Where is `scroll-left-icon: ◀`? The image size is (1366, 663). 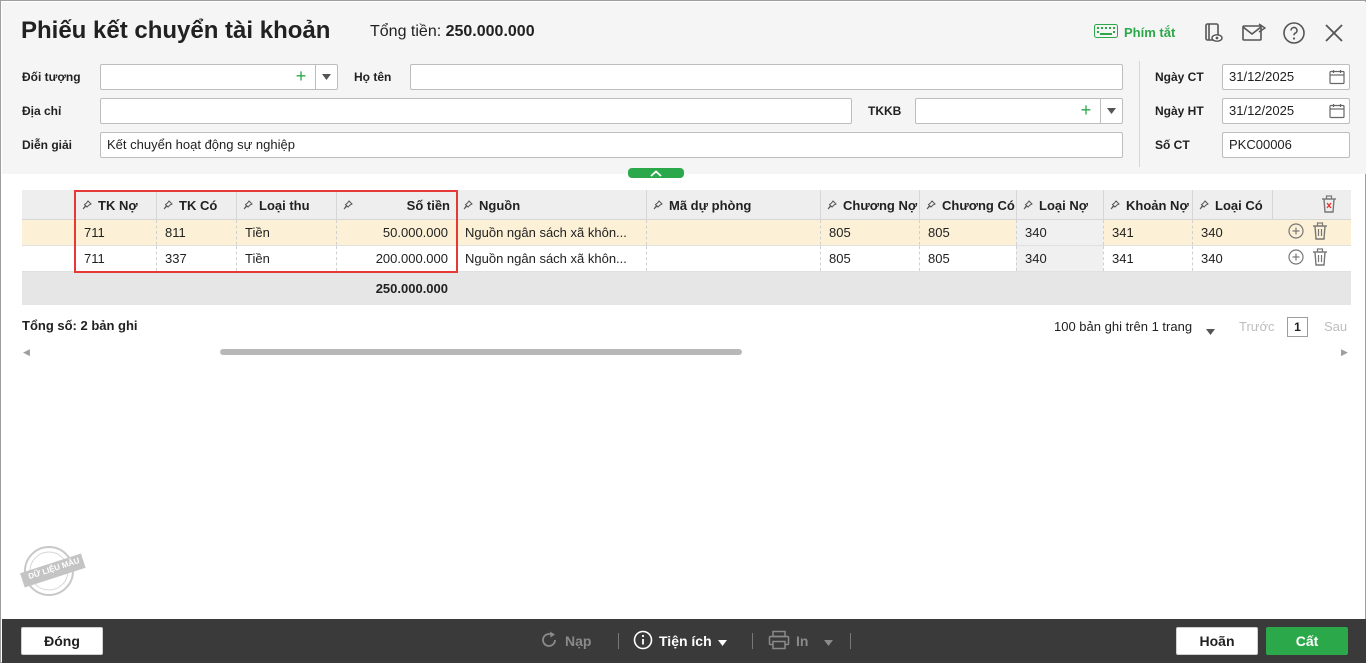
scroll-left-icon: ◀ is located at coordinates (26, 352).